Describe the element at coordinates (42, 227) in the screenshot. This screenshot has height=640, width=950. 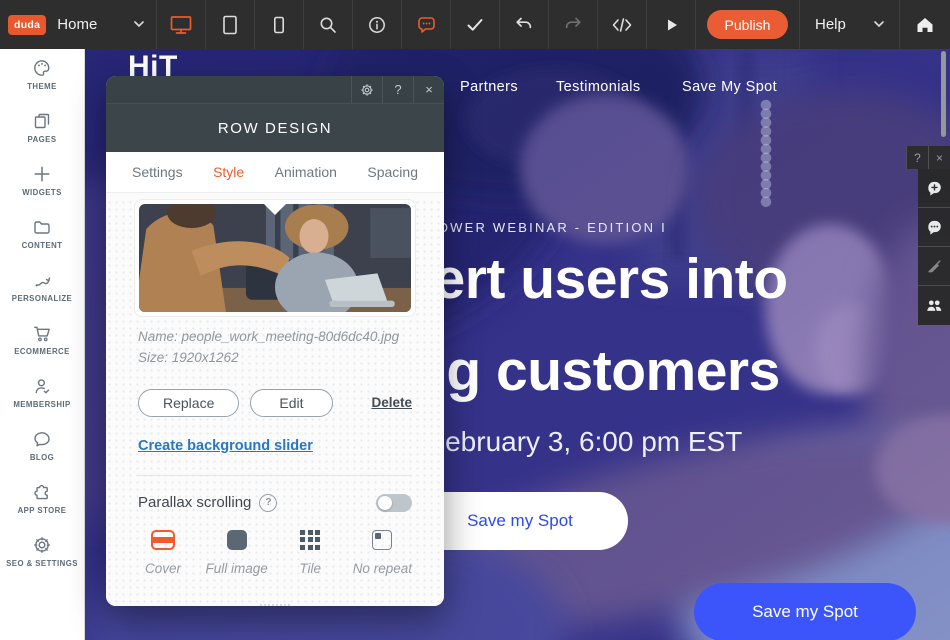
I see `folder-icon` at that location.